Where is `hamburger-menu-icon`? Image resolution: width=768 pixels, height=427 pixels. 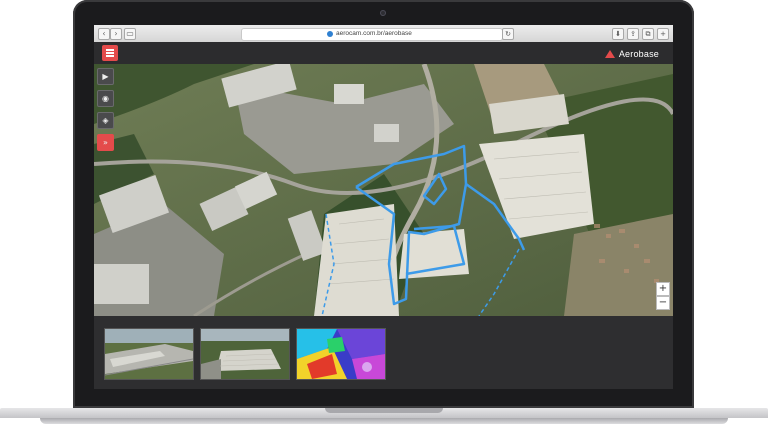
hamburger-menu-icon is located at coordinates (110, 53).